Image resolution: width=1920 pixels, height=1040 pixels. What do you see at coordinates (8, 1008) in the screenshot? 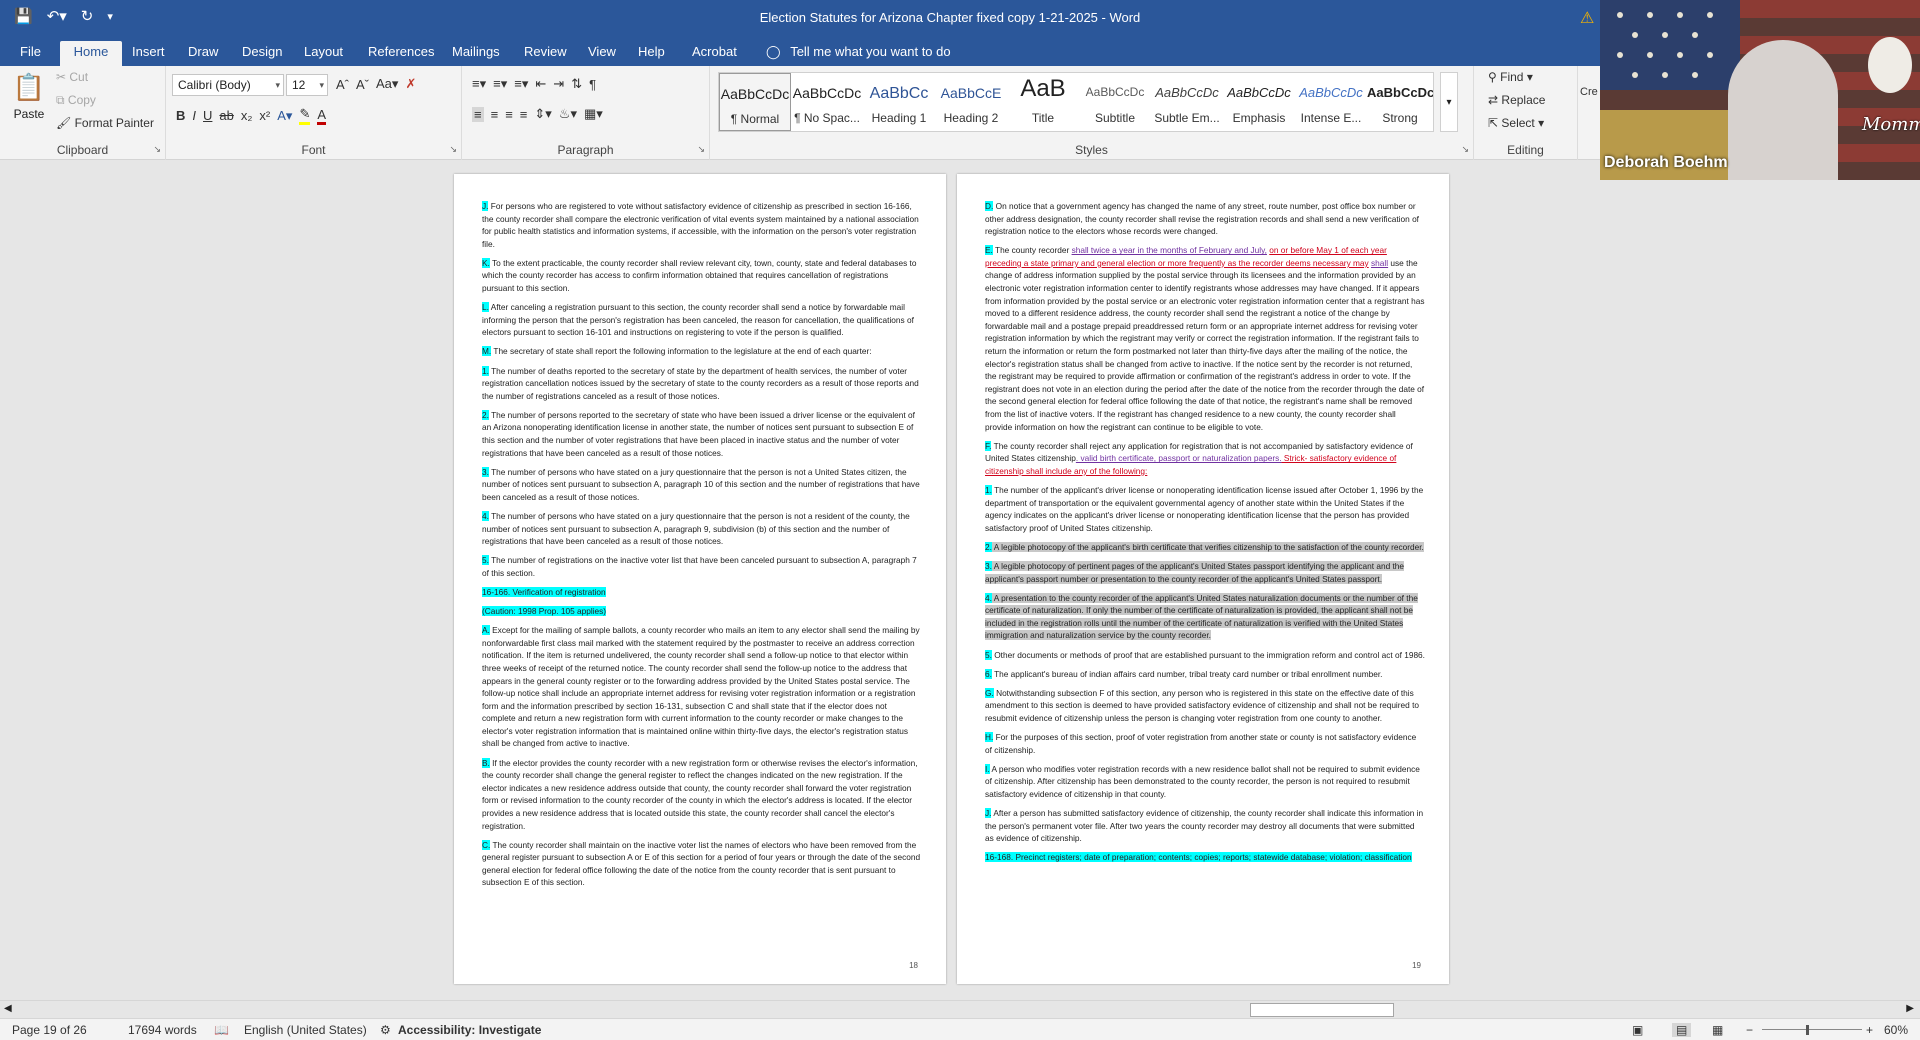
I see `scroll-left-icon: ◀` at bounding box center [8, 1008].